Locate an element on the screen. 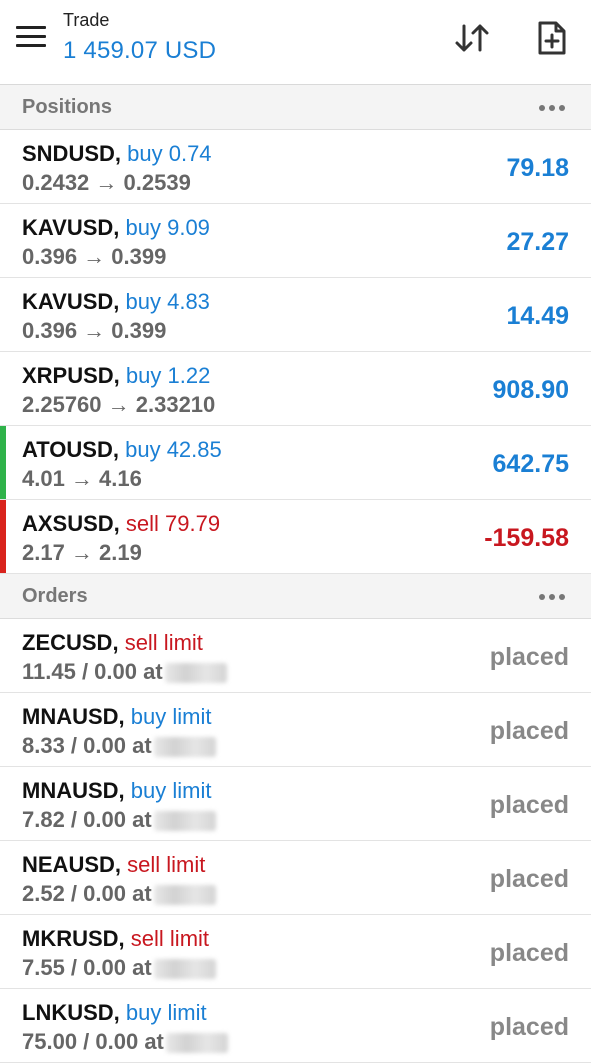 The width and height of the screenshot is (591, 1063). symbol: XRPUSD, is located at coordinates (71, 375).